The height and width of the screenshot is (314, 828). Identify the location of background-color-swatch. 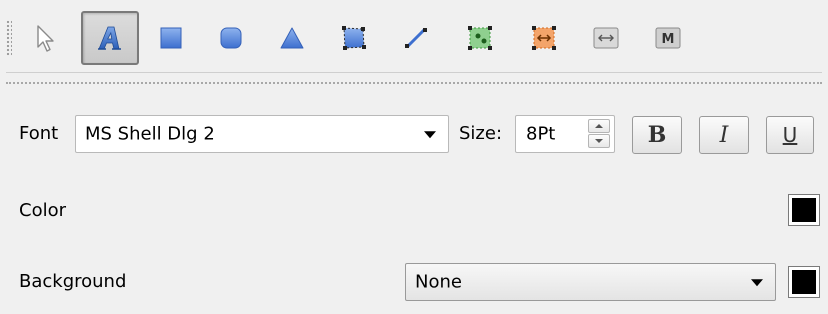
(804, 282).